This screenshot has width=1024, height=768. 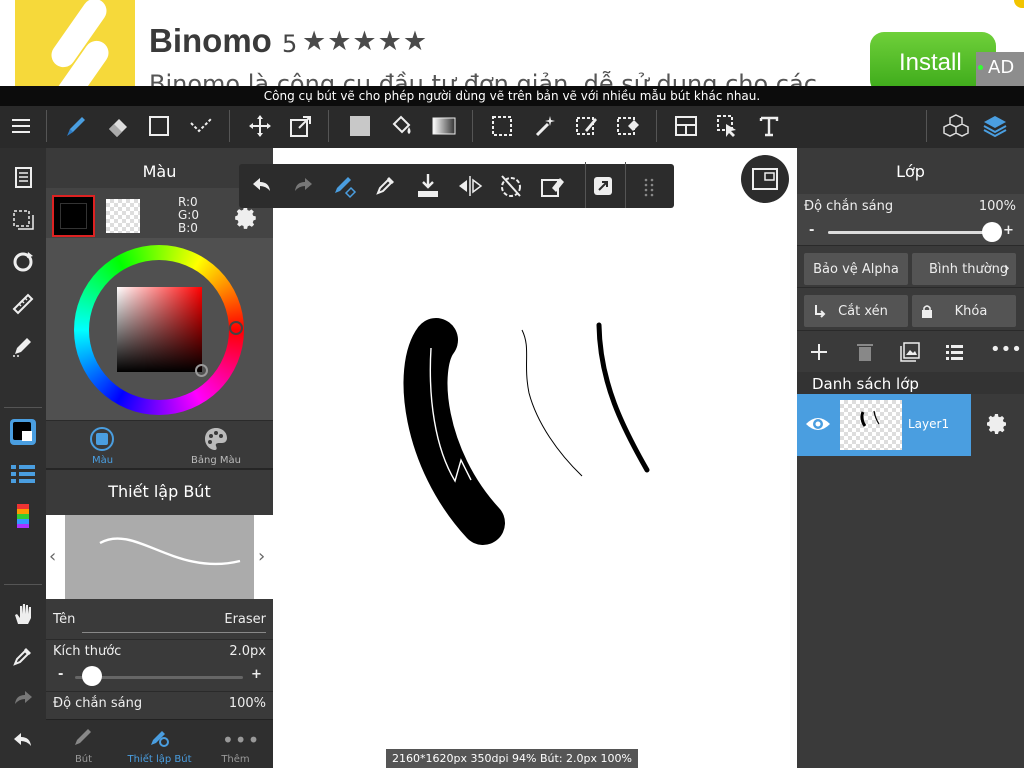 I want to click on rotate-canvas-icon, so click(x=23, y=262).